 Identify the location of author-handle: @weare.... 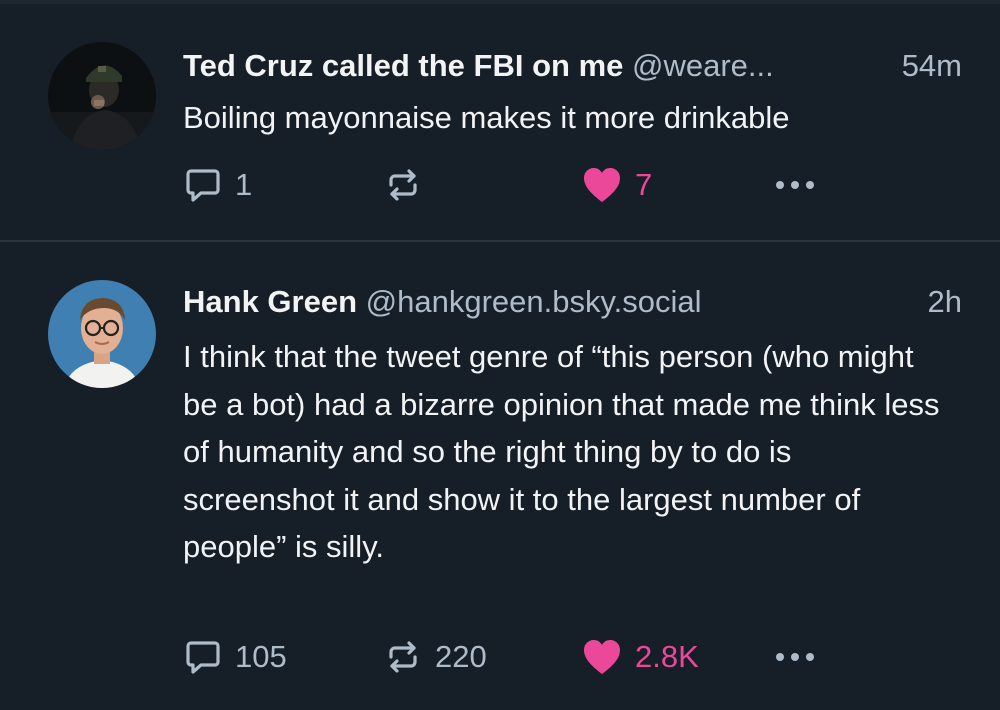
(703, 65).